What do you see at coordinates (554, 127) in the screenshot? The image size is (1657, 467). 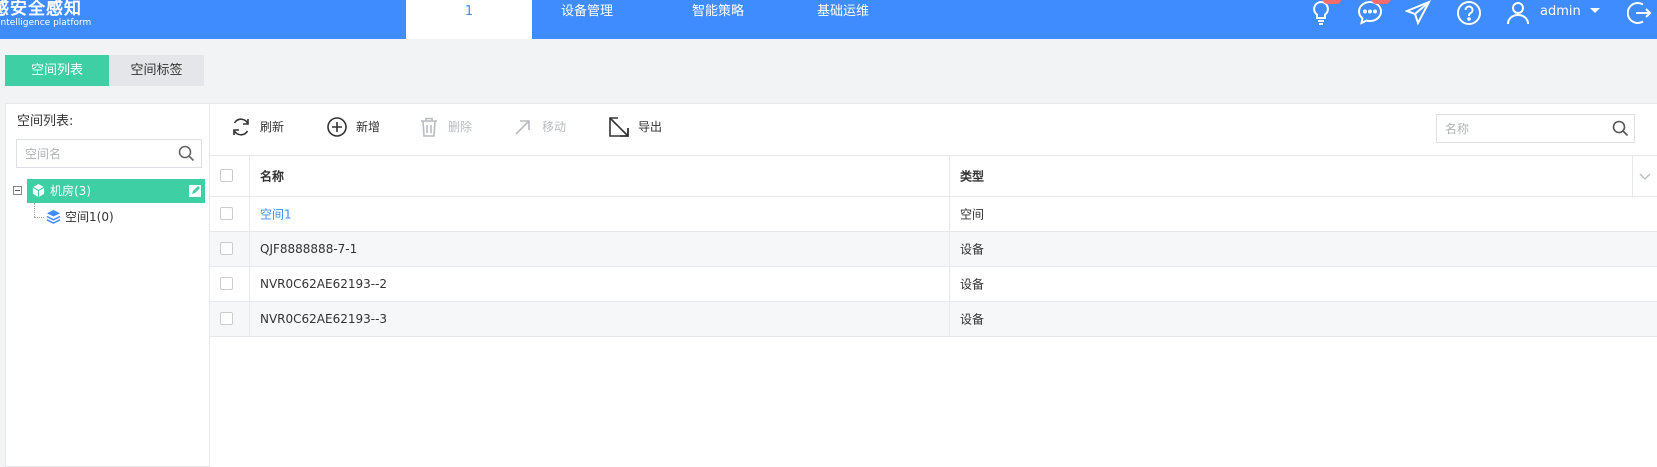 I see `move-label: 移动` at bounding box center [554, 127].